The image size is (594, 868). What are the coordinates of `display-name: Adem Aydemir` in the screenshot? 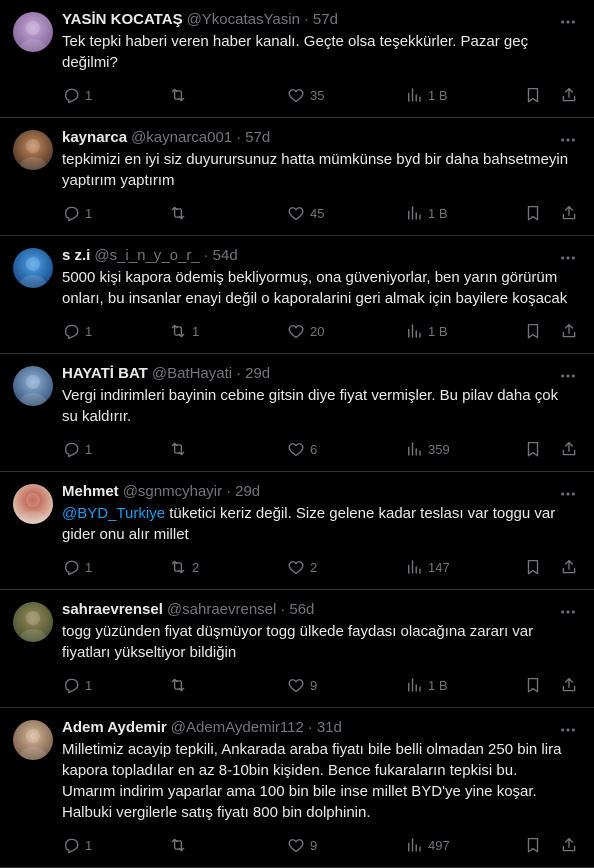 It's located at (114, 728).